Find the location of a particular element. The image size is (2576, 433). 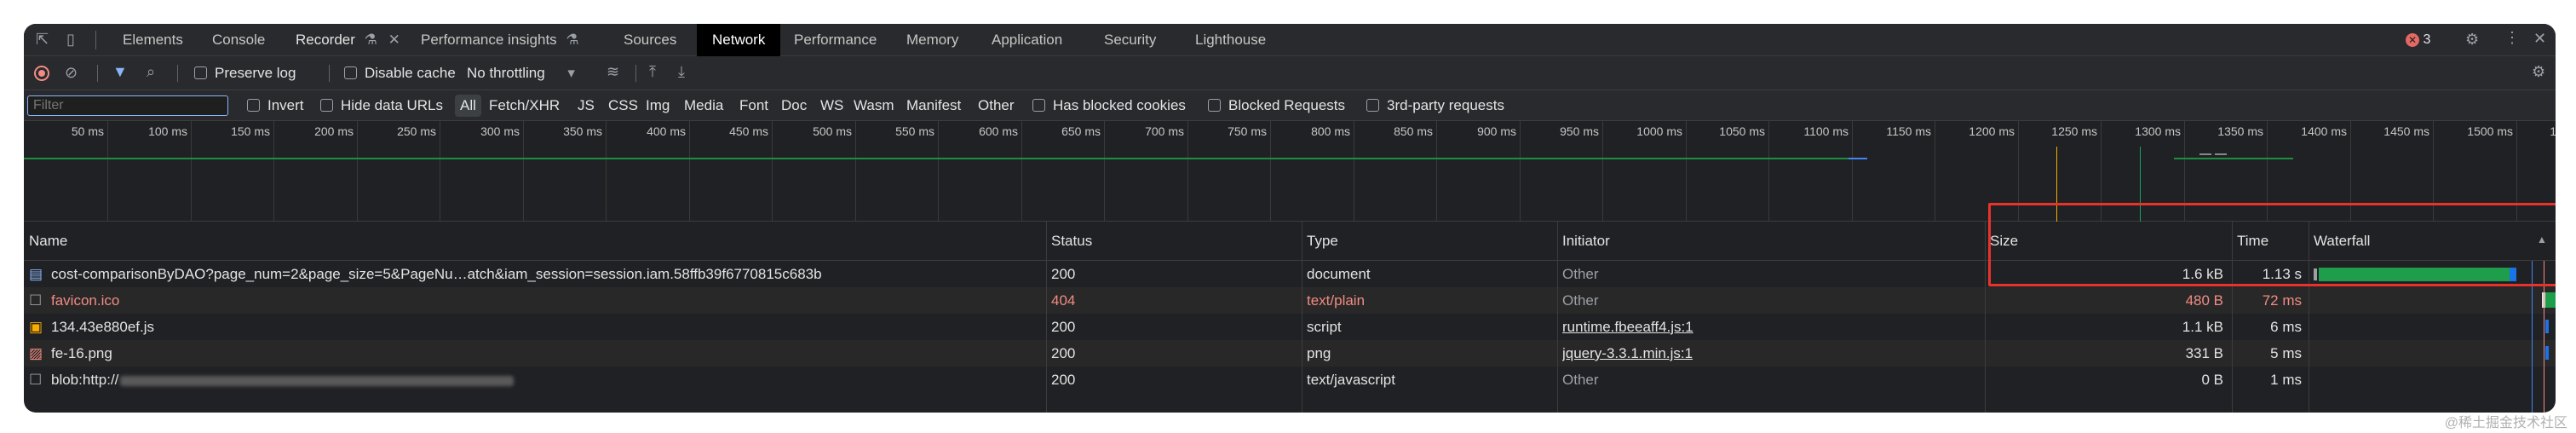

hide-data-urls-checkbox is located at coordinates (326, 105).